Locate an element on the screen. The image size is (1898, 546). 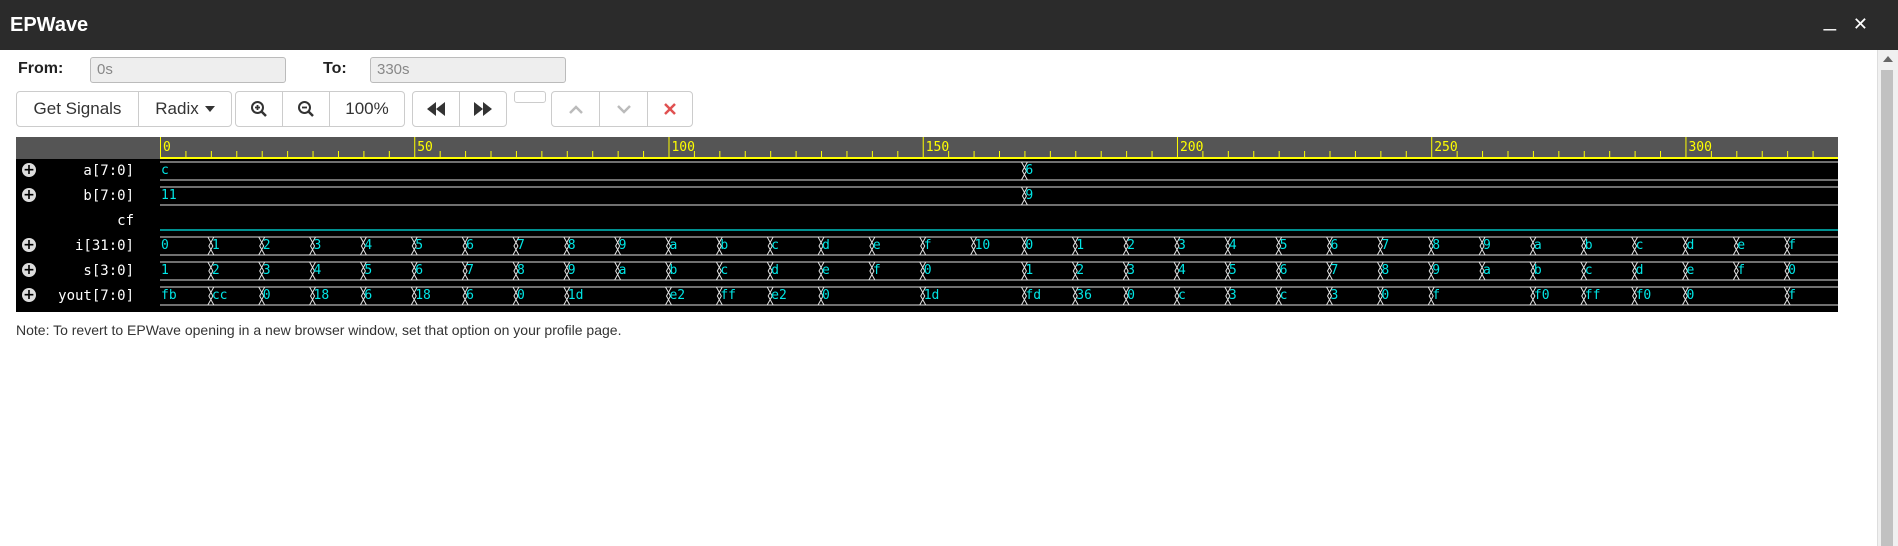
scrollbar-thumb is located at coordinates (1887, 308).